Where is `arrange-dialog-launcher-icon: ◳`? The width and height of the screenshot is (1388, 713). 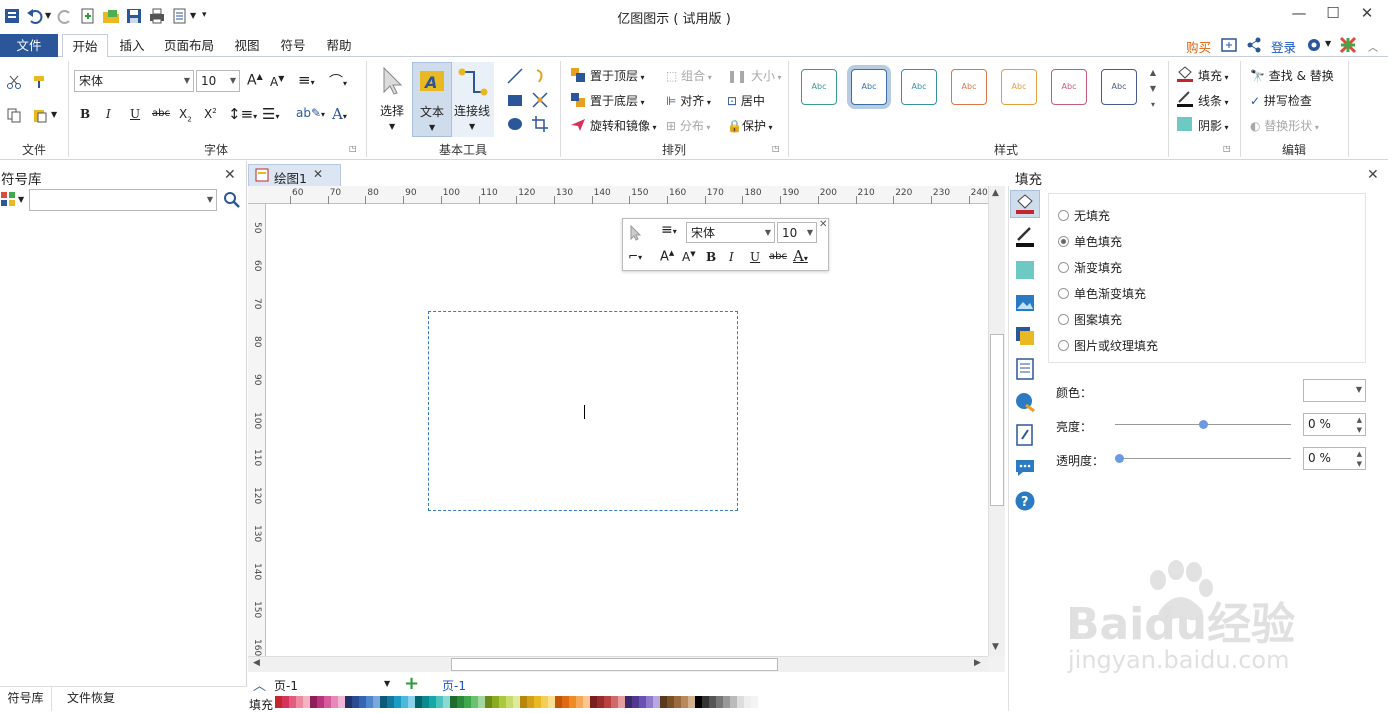
arrange-dialog-launcher-icon: ◳ is located at coordinates (776, 148).